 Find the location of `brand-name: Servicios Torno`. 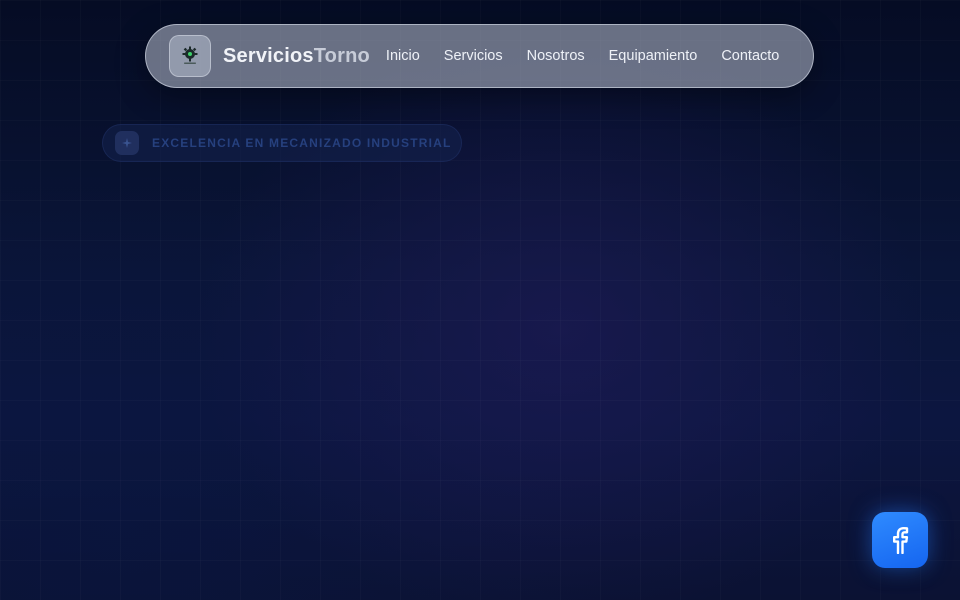

brand-name: Servicios Torno is located at coordinates (296, 56).